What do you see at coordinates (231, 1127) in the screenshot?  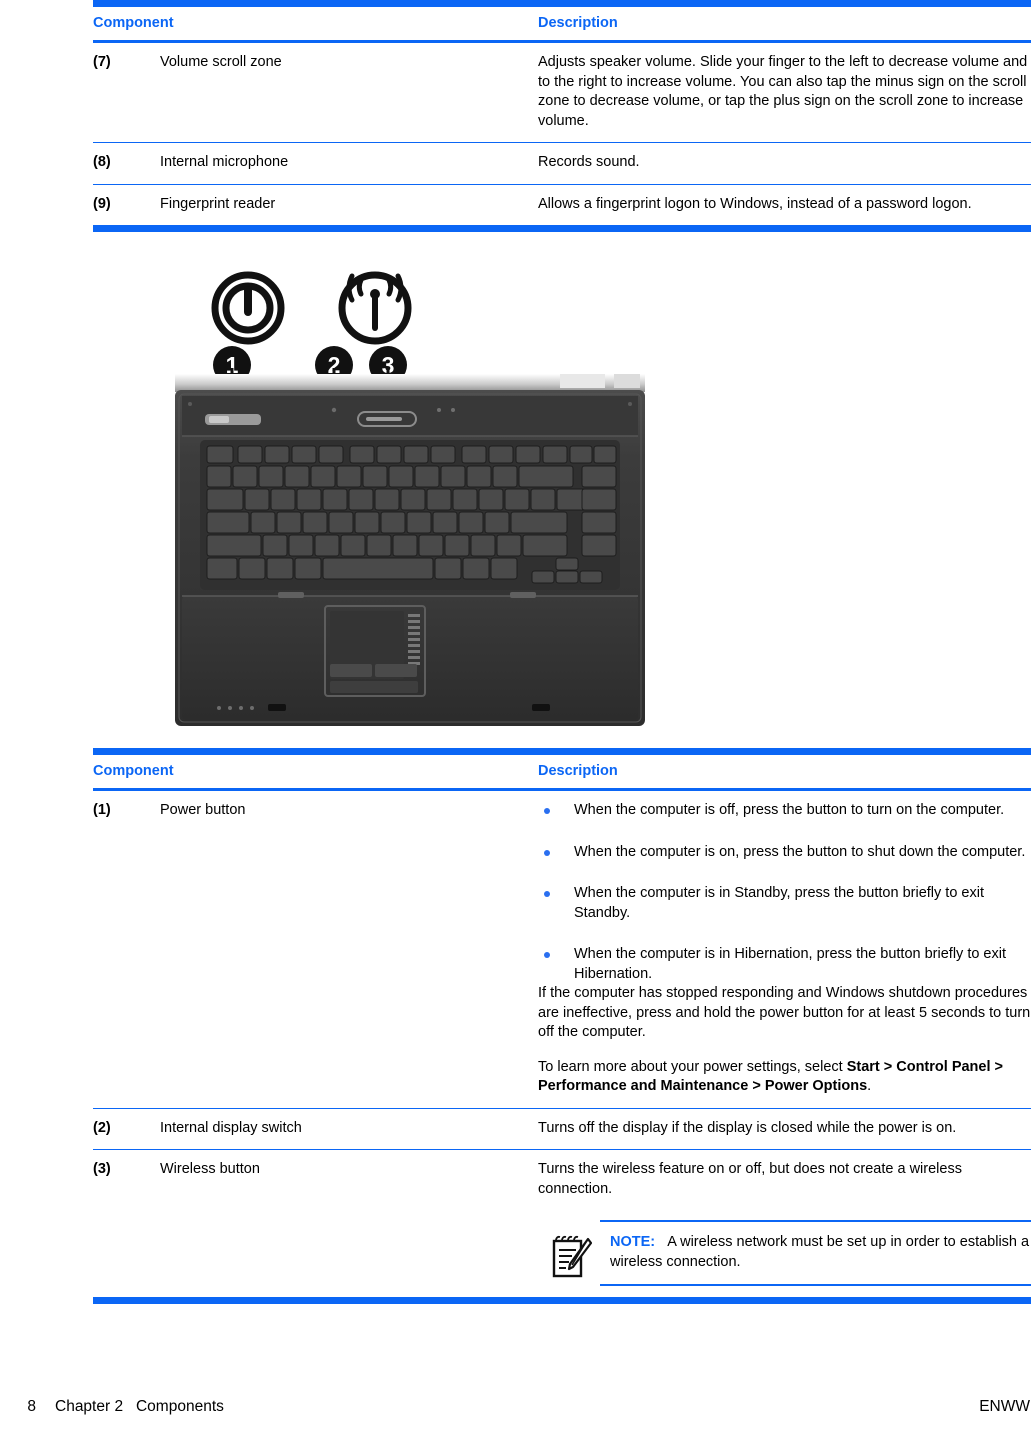 I see `row-component: Internal display switch` at bounding box center [231, 1127].